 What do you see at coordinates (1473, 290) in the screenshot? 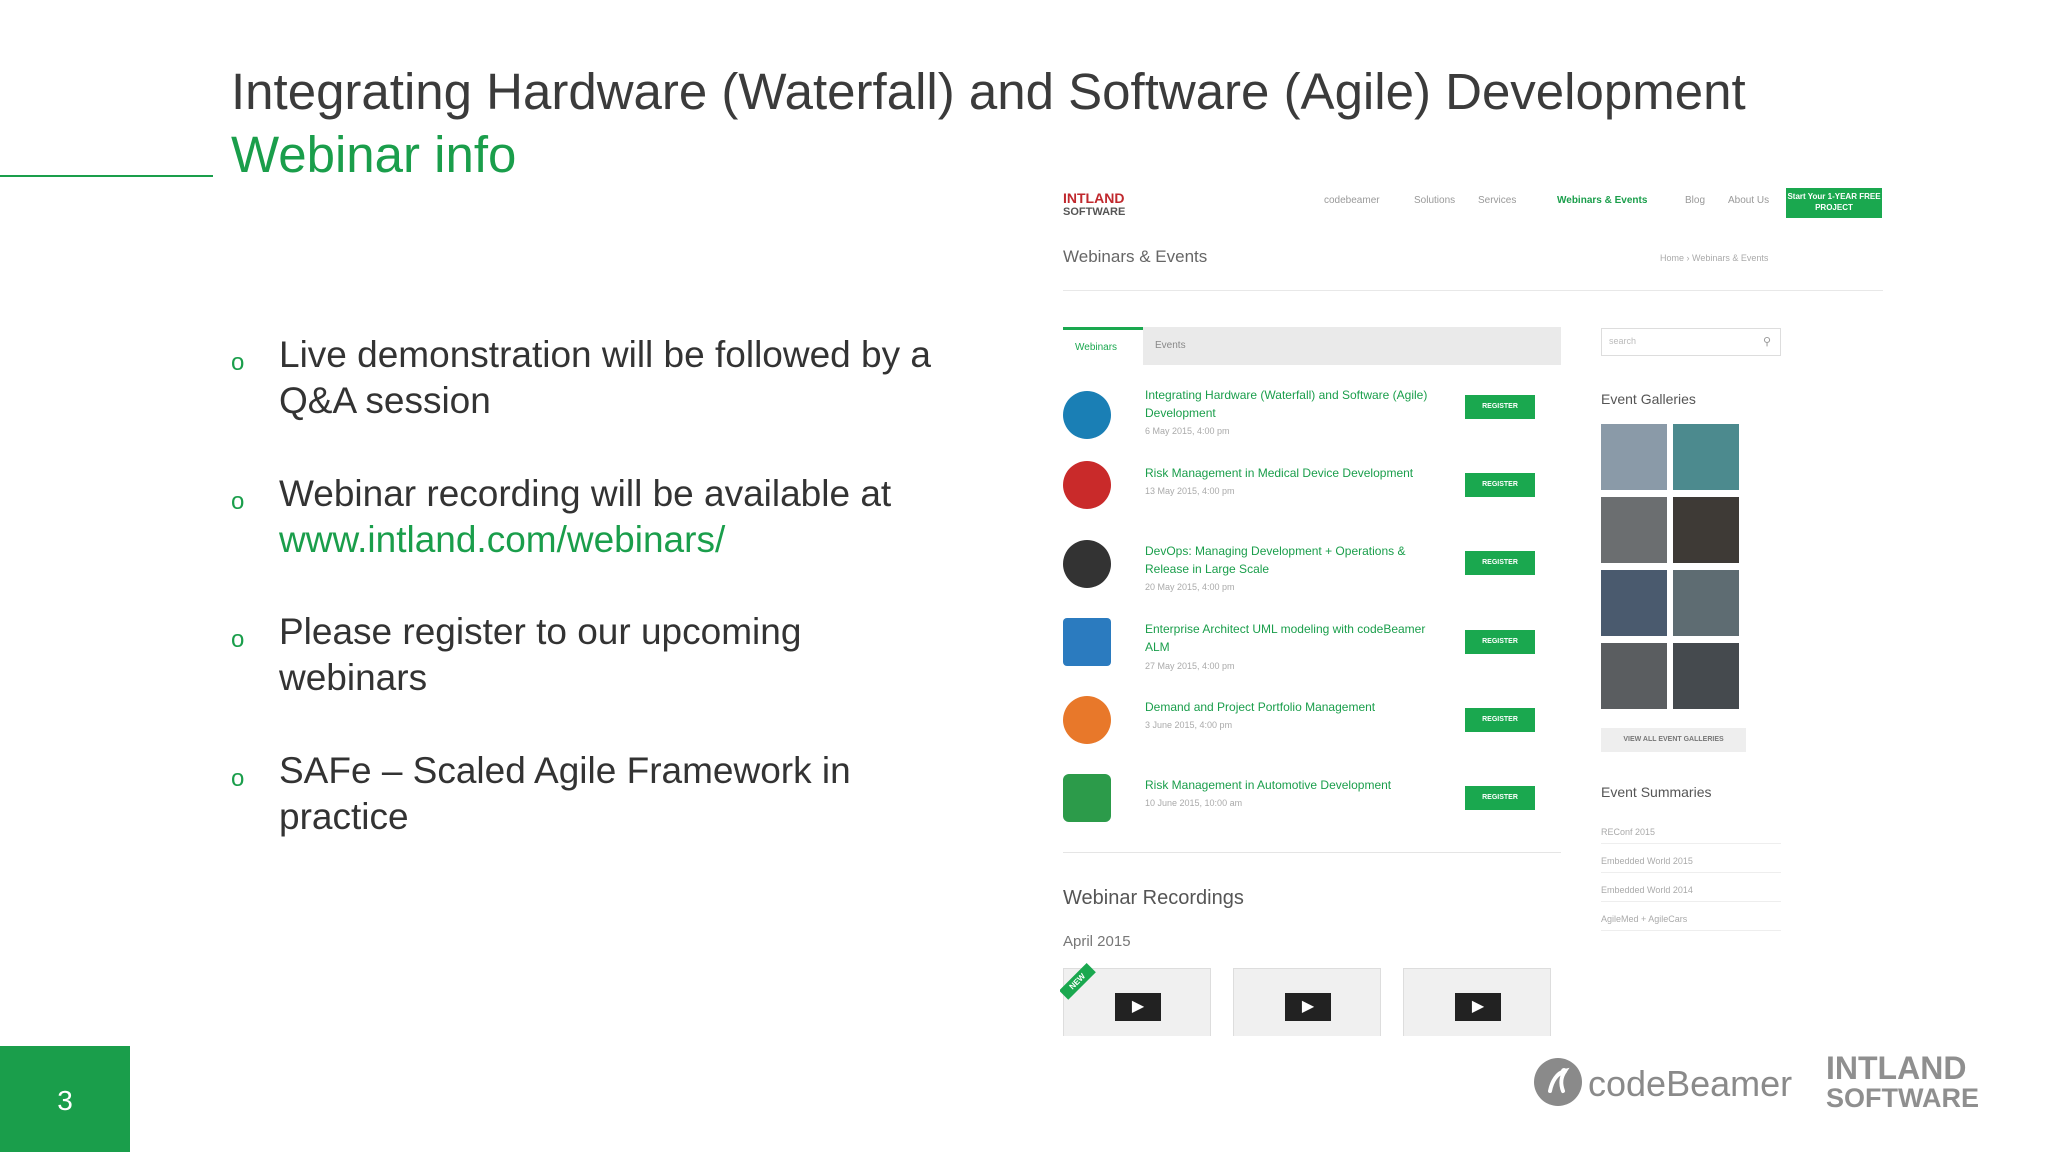
I see `header-divider` at bounding box center [1473, 290].